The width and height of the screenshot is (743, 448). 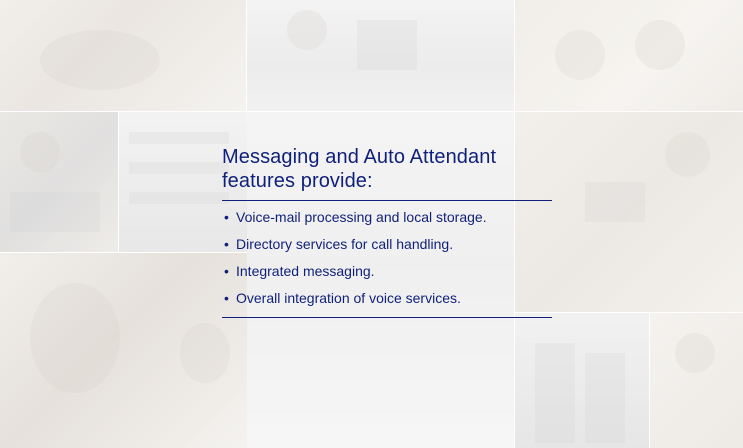 I want to click on bullet-item: • Directory services for call handling., so click(x=387, y=244).